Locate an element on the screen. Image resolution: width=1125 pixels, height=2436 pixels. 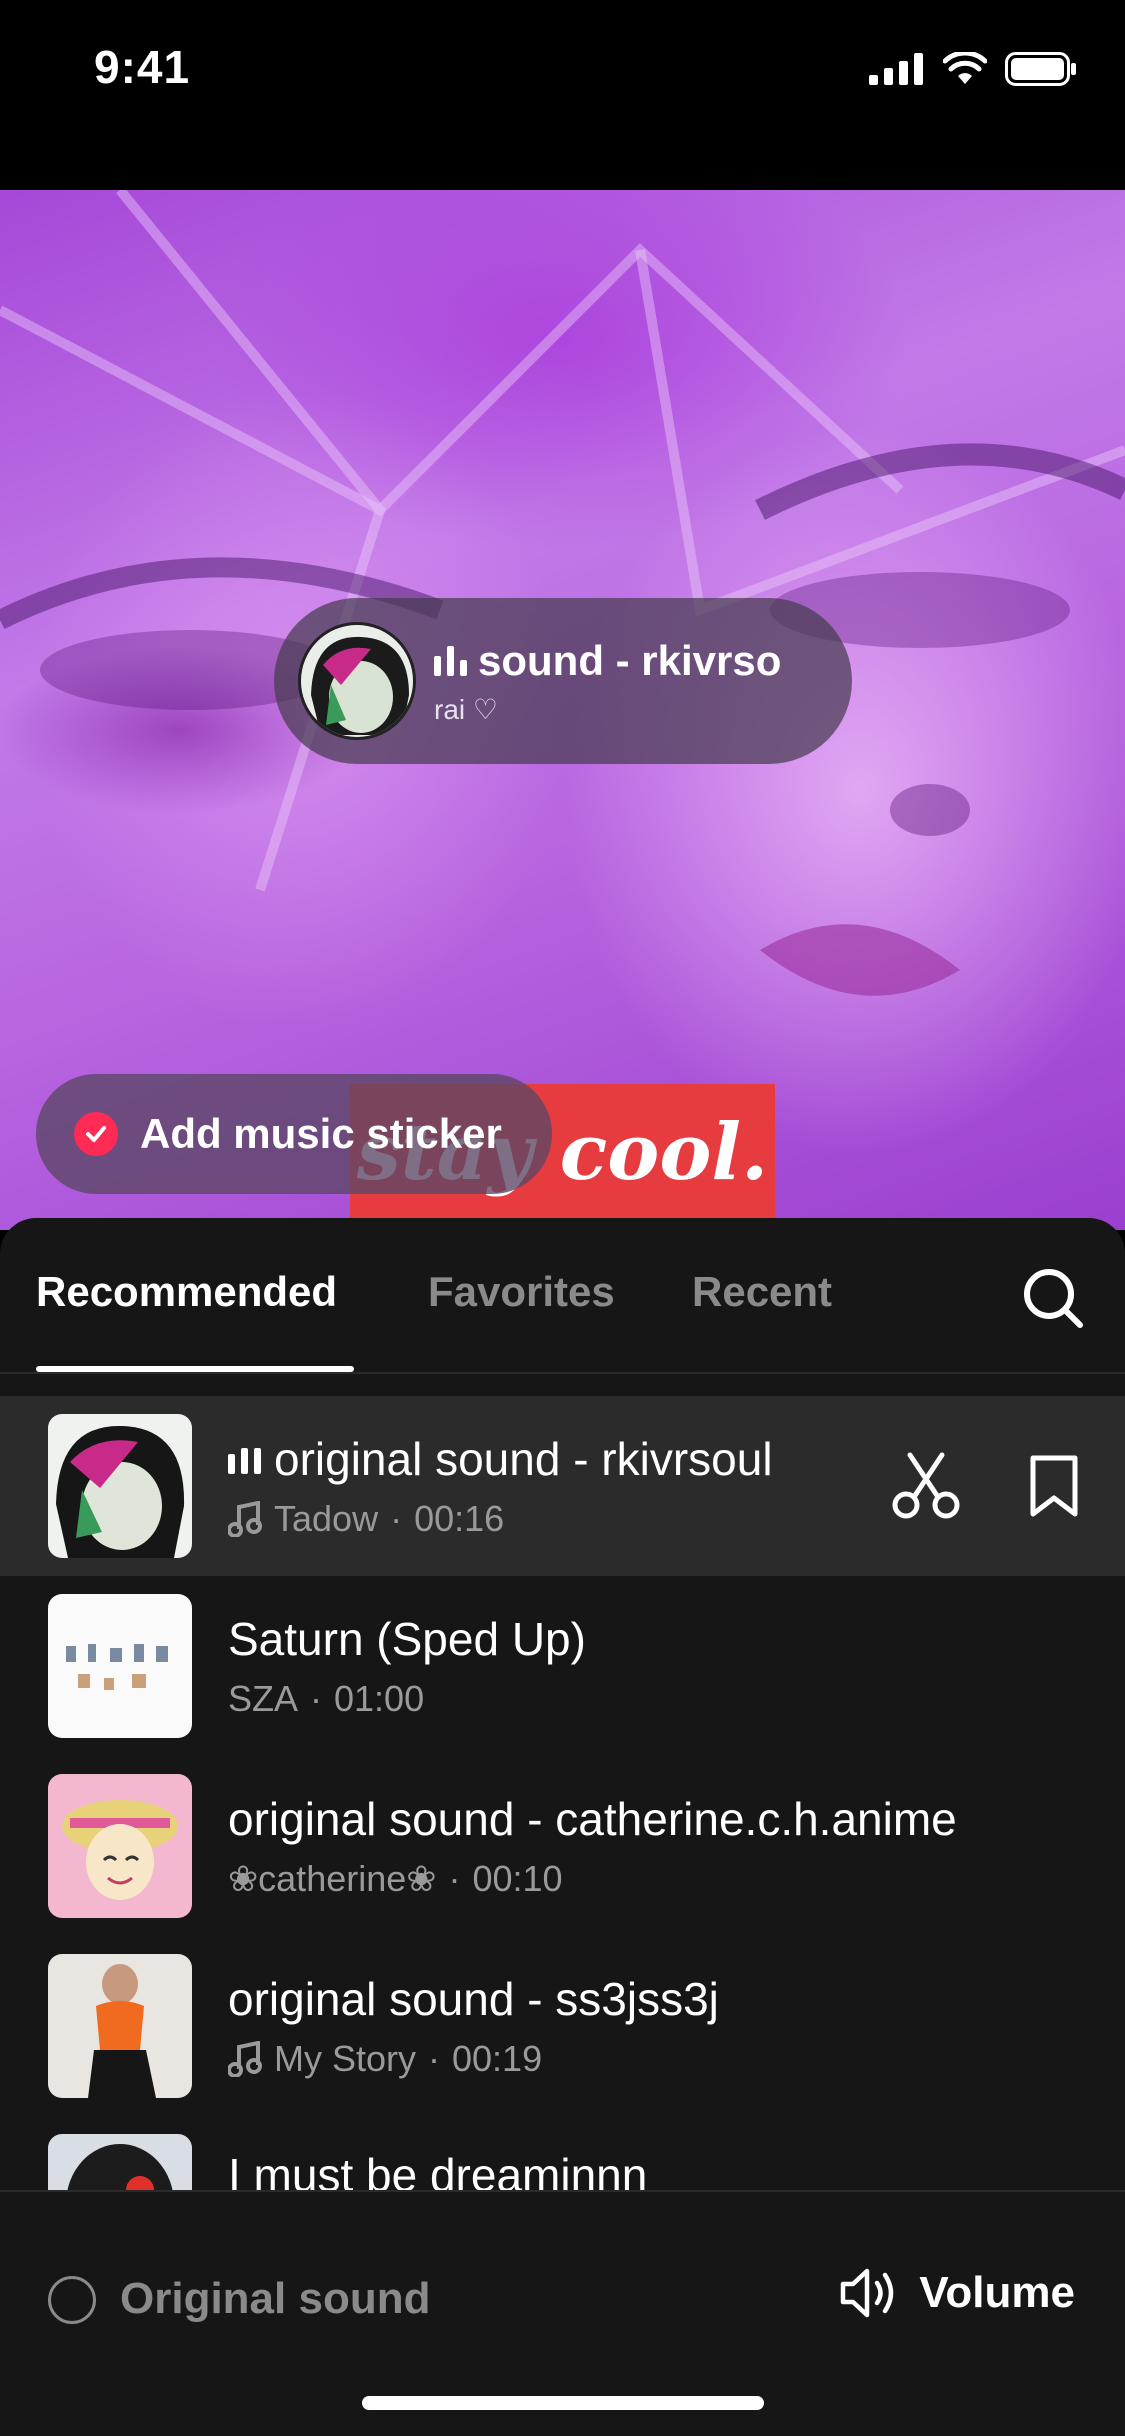
active-tab-indicator is located at coordinates (195, 1369).